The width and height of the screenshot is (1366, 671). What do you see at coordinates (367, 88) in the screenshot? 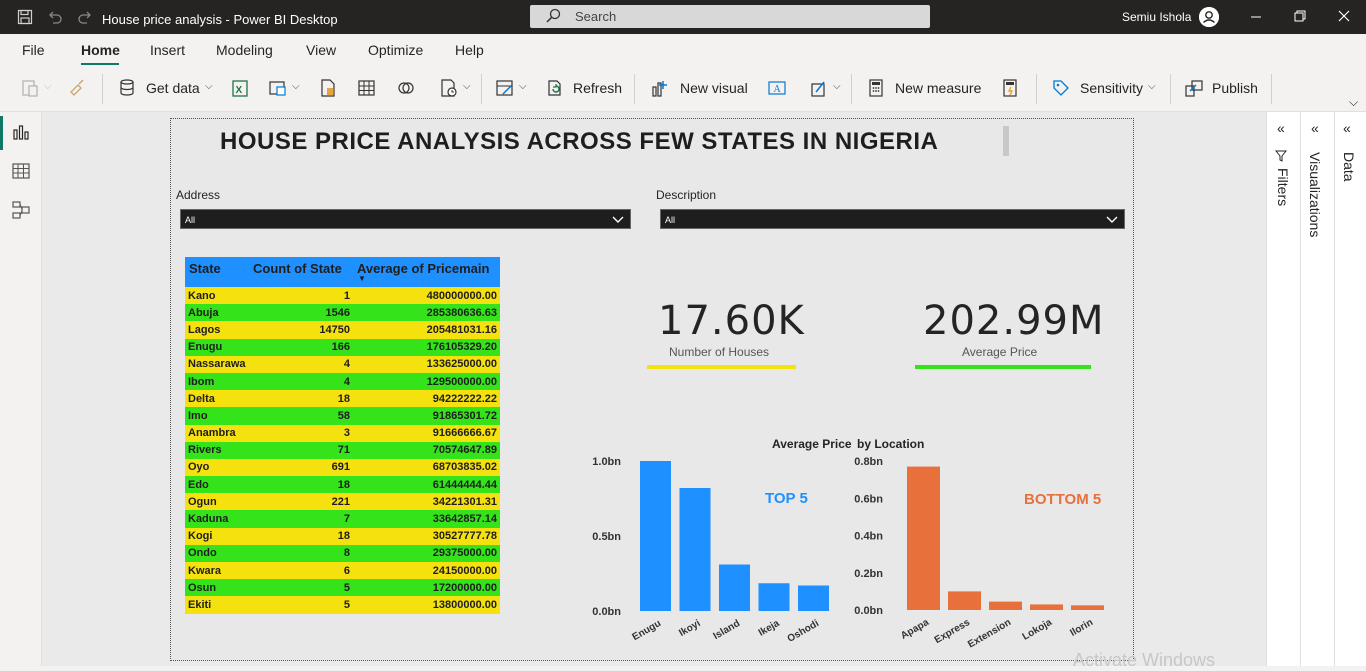
I see `enter-data-icon` at bounding box center [367, 88].